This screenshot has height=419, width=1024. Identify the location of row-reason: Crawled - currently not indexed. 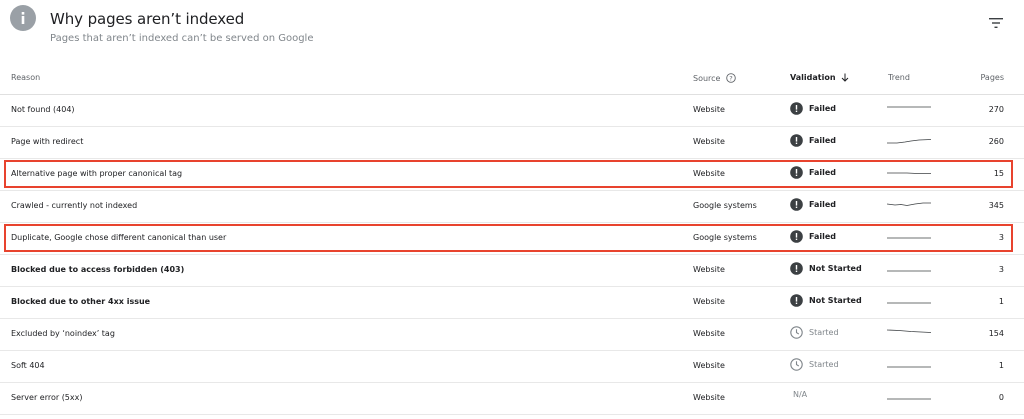
(74, 205).